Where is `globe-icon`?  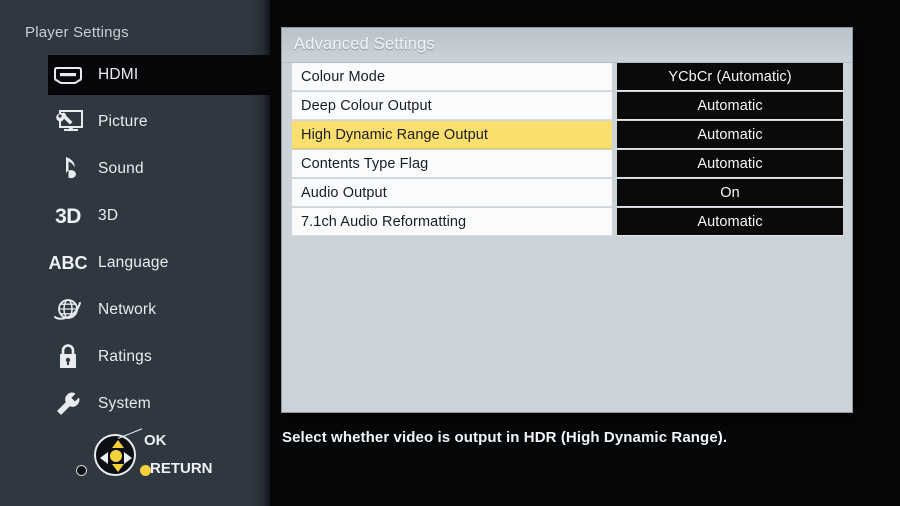 globe-icon is located at coordinates (68, 310).